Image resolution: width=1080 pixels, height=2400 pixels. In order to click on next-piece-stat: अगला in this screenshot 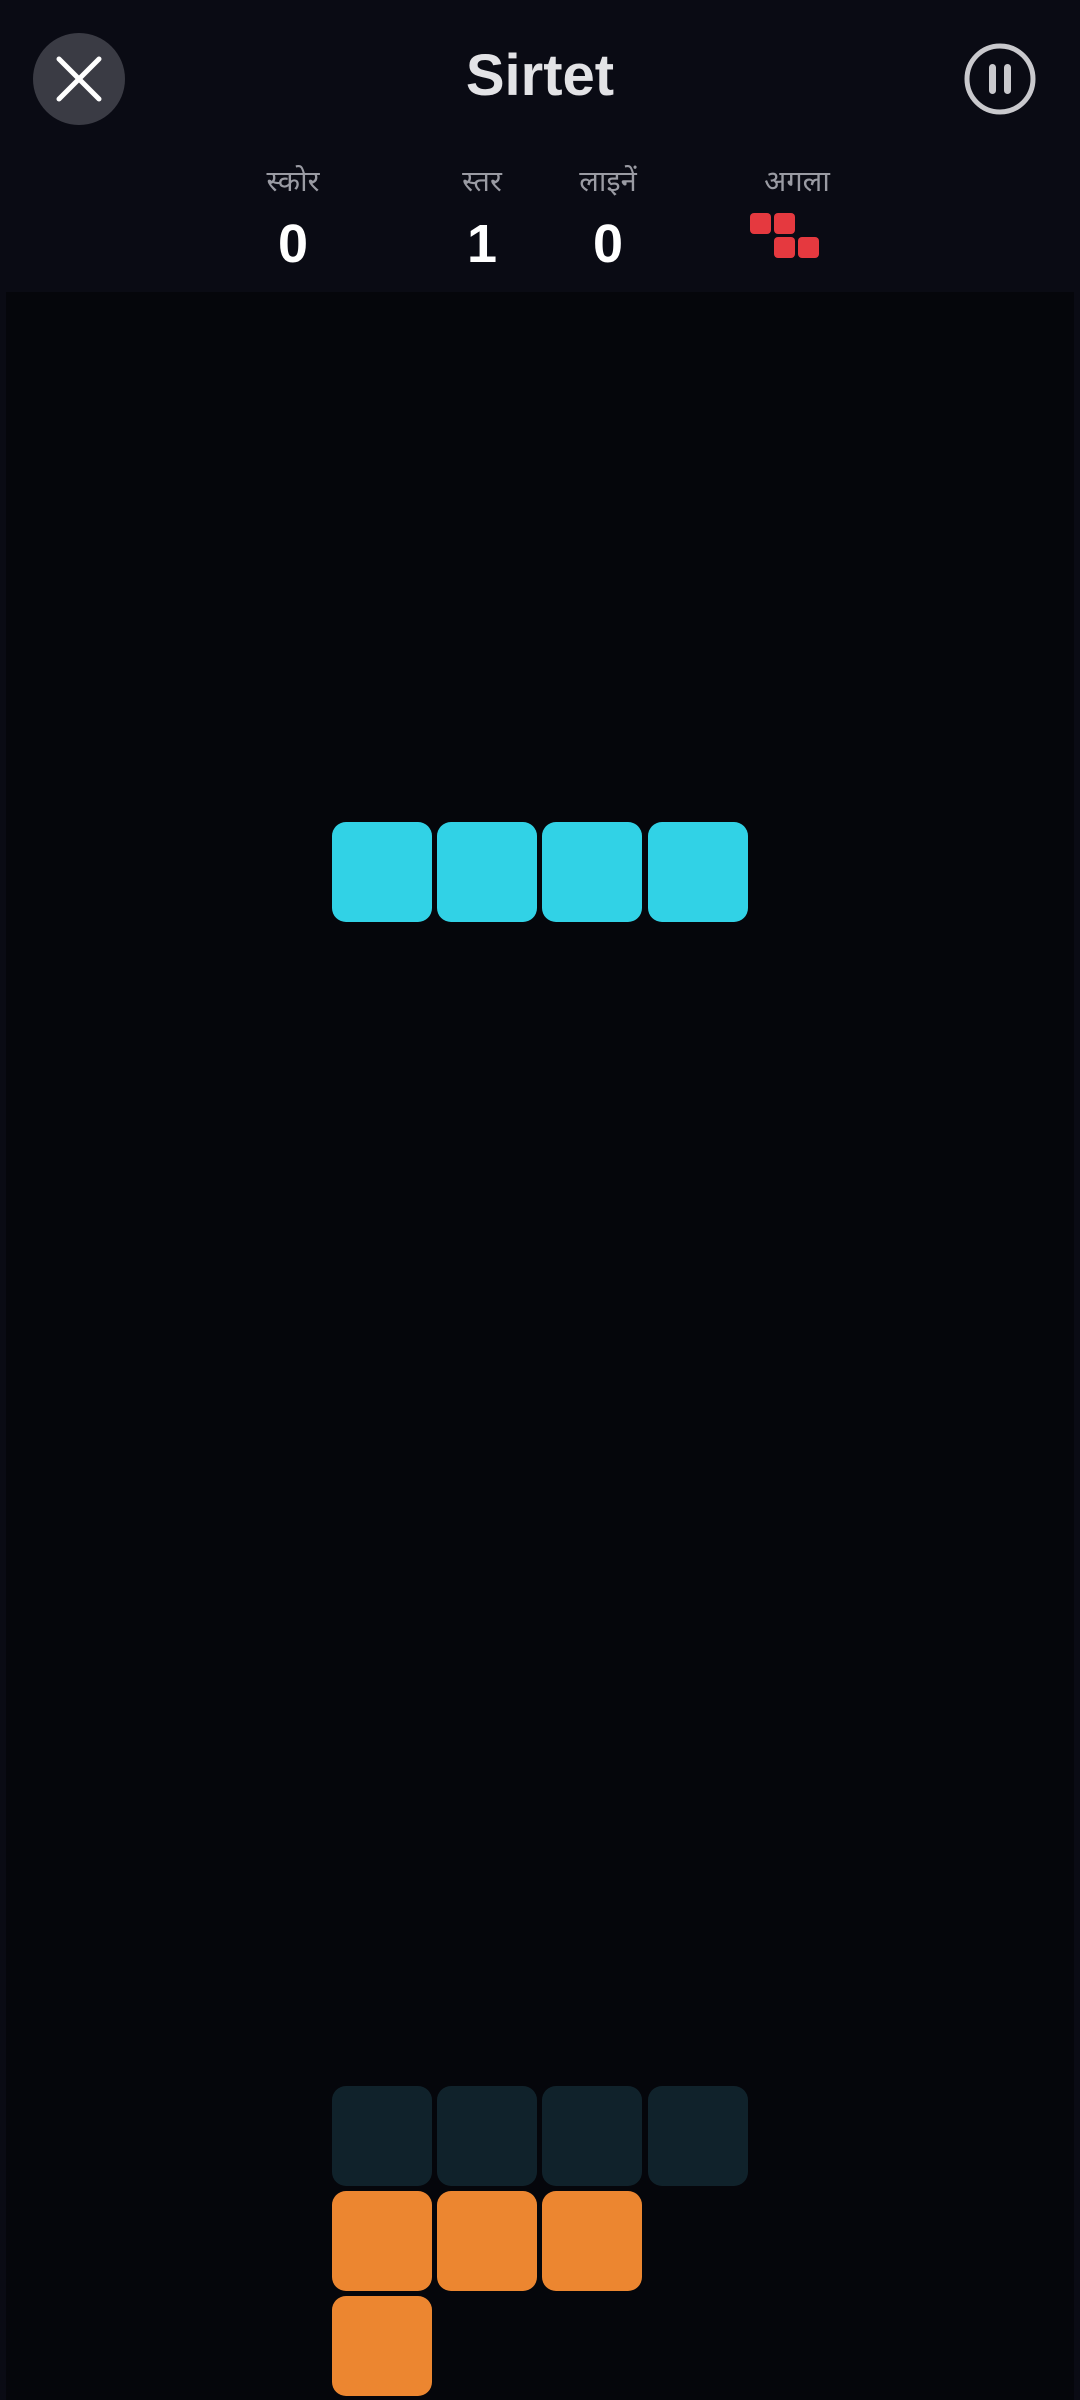, I will do `click(797, 213)`.